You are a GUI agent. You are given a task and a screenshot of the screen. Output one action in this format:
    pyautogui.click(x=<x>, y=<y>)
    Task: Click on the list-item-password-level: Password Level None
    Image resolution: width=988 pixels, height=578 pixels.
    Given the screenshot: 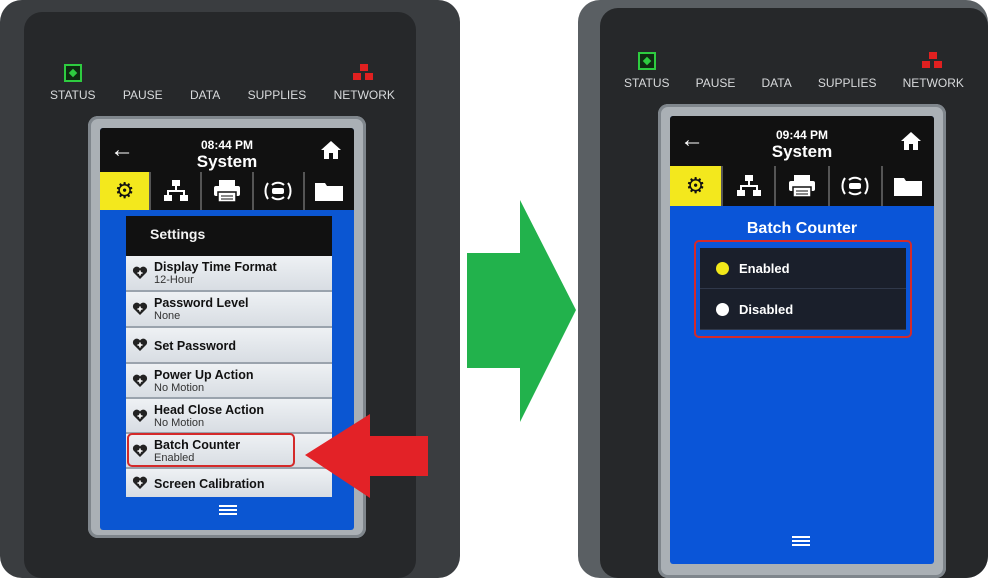 What is the action you would take?
    pyautogui.click(x=229, y=310)
    